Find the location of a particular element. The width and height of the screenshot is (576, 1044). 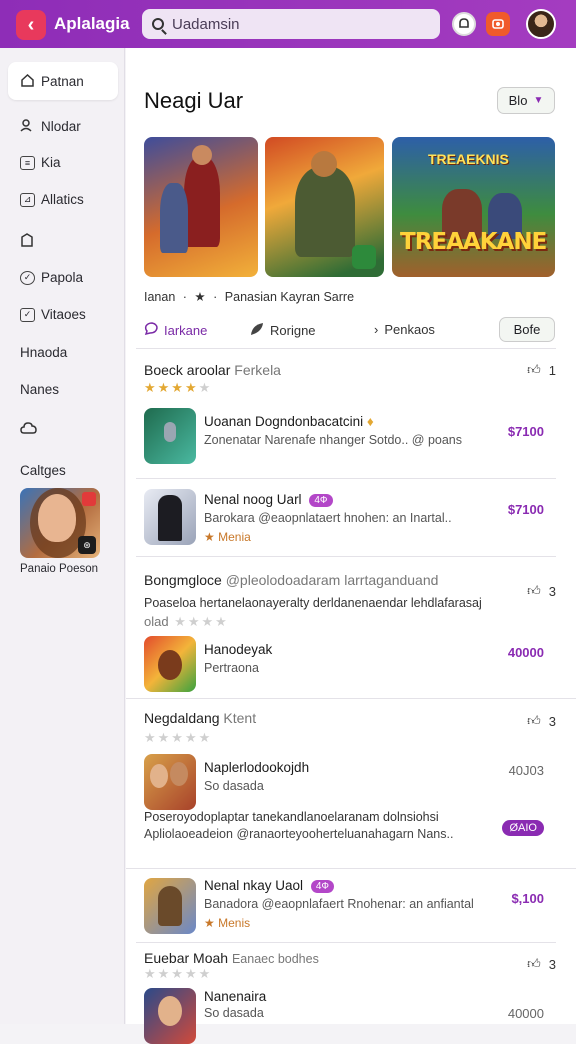

sidebar-item-nanes: Nanes is located at coordinates (39, 389).